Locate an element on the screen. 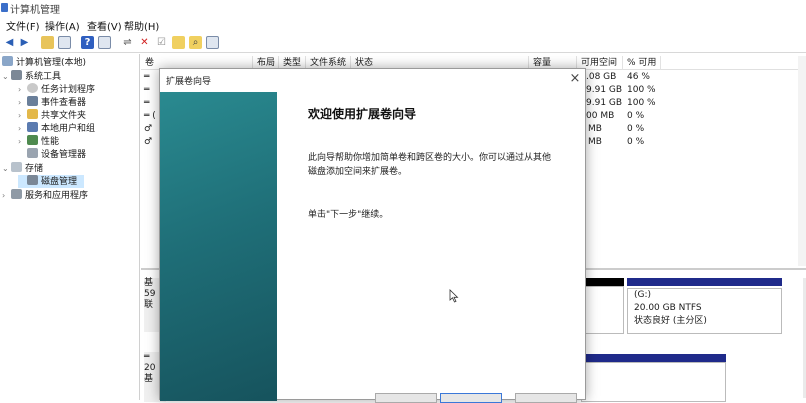 This screenshot has height=403, width=806. connect-icon: ⇌ is located at coordinates (127, 42).